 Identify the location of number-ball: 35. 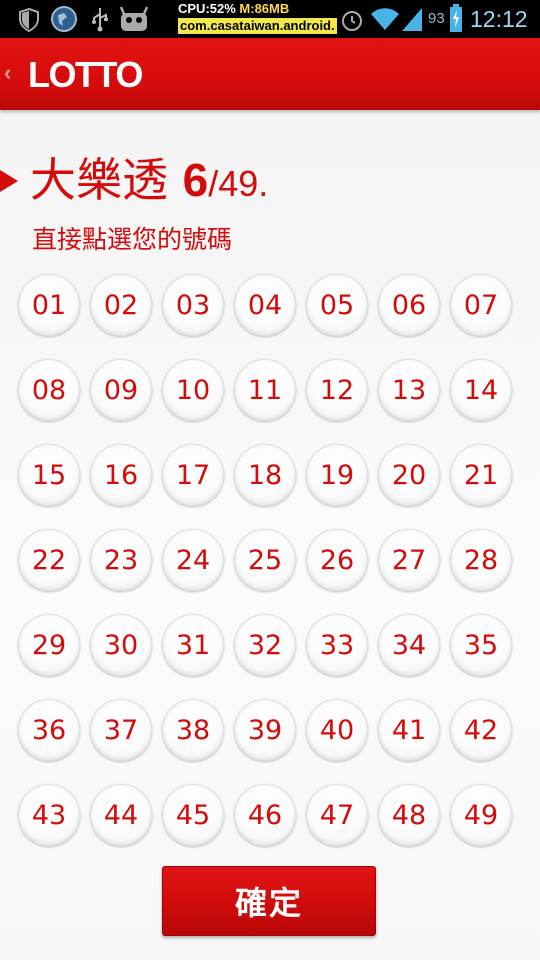
(481, 645).